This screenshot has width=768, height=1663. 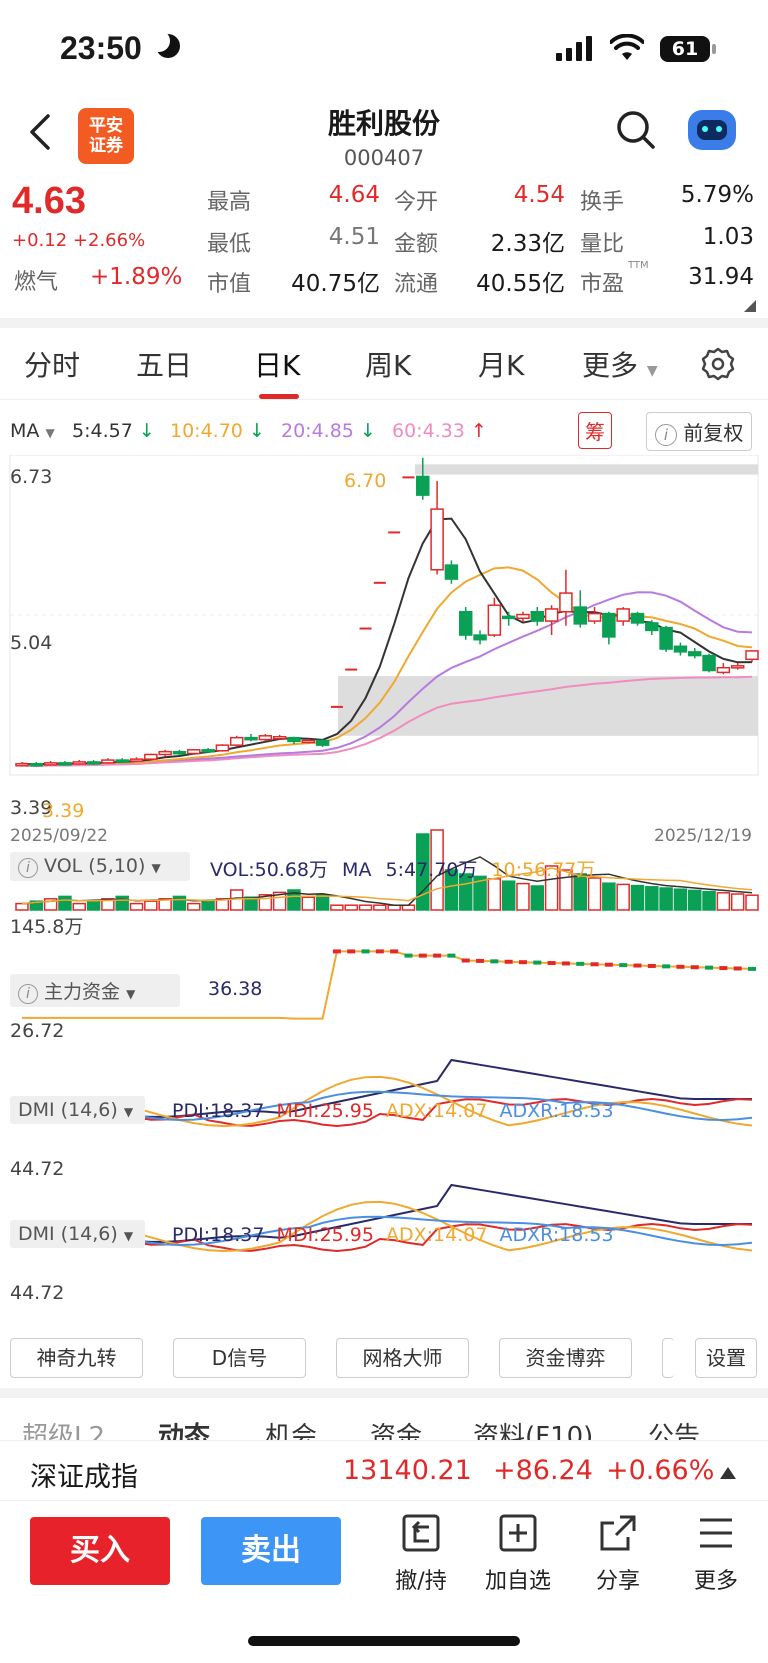 What do you see at coordinates (40, 240) in the screenshot?
I see `price-change-abs: +0.12` at bounding box center [40, 240].